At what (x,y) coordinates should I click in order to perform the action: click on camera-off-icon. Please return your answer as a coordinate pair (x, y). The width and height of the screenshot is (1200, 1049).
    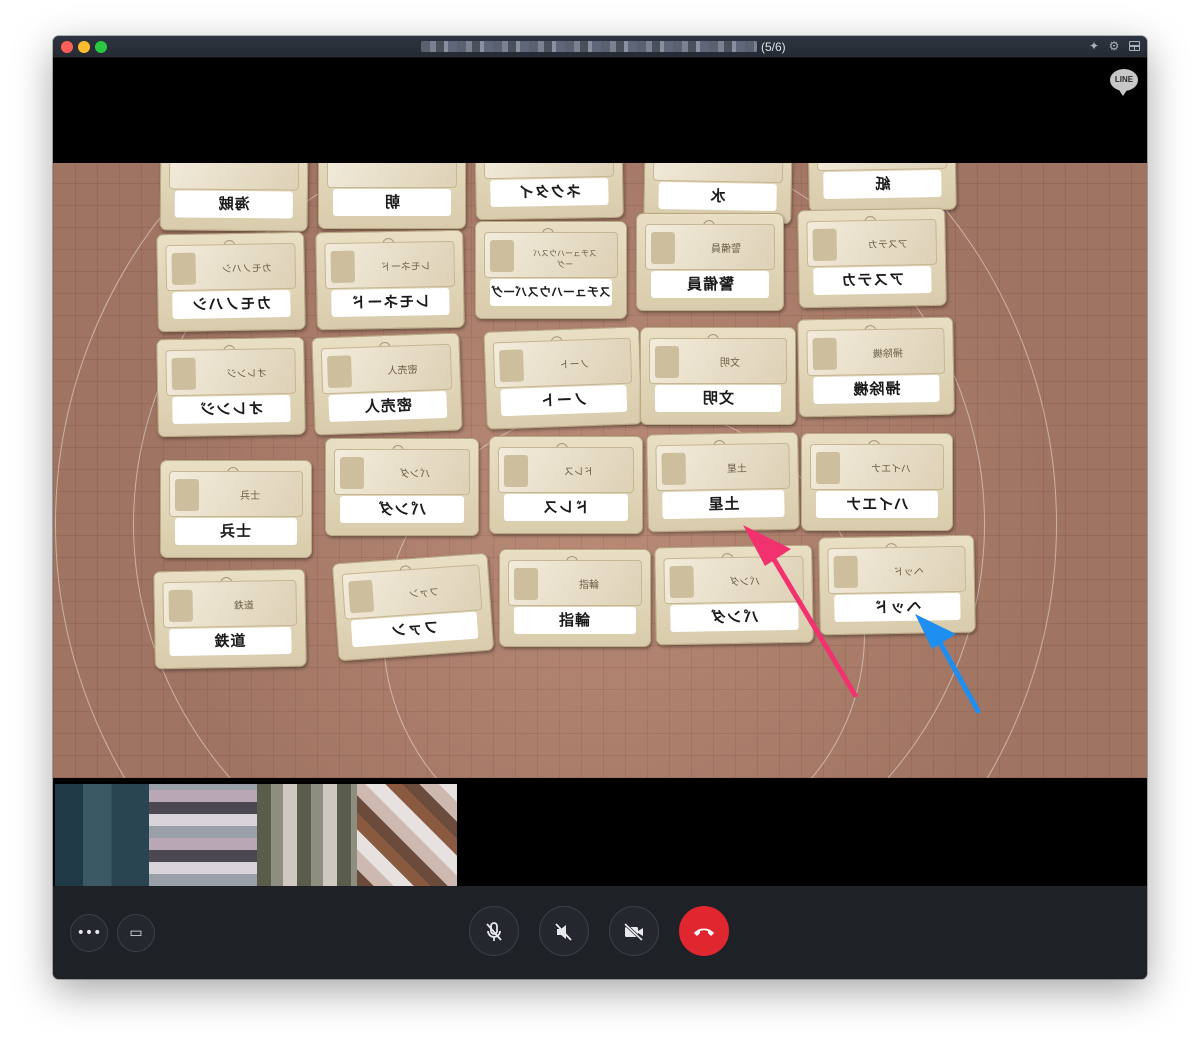
    Looking at the image, I should click on (634, 931).